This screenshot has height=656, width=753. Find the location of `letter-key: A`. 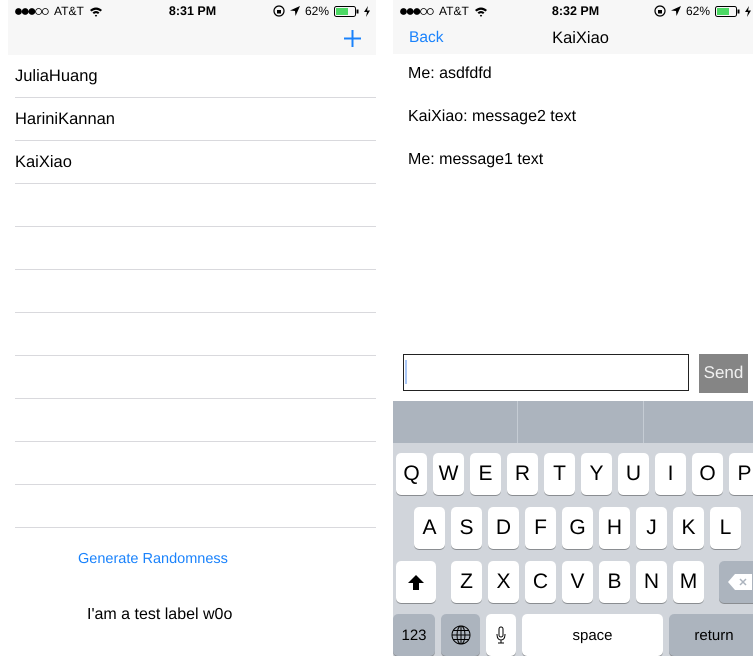

letter-key: A is located at coordinates (429, 528).